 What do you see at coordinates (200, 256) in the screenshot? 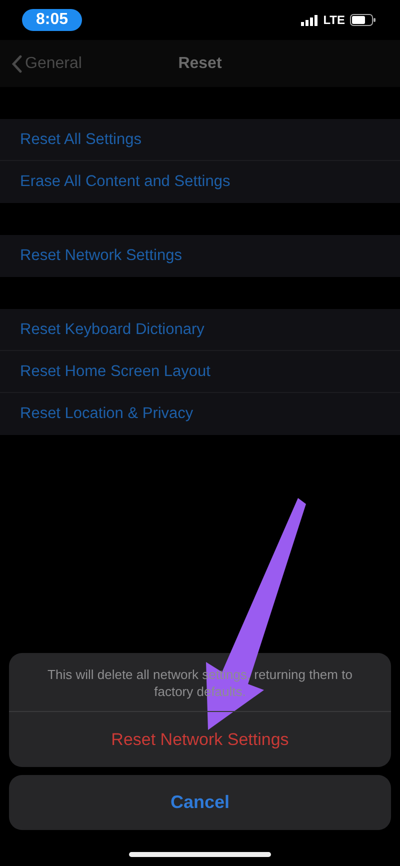
I see `settings-row: Reset Network Settings` at bounding box center [200, 256].